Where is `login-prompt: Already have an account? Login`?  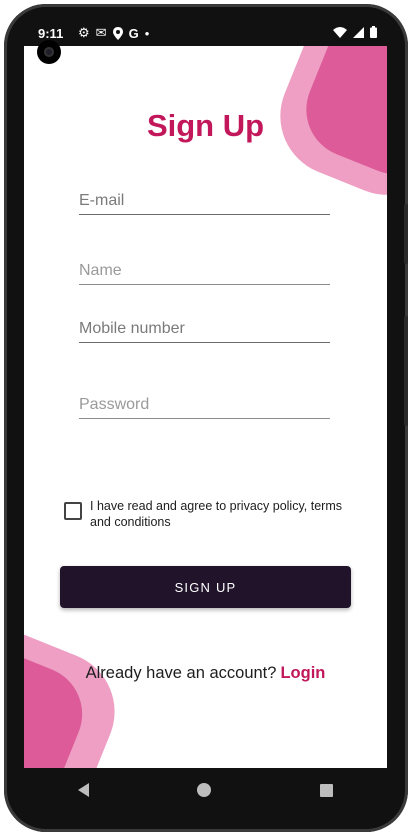
login-prompt: Already have an account? Login is located at coordinates (205, 673).